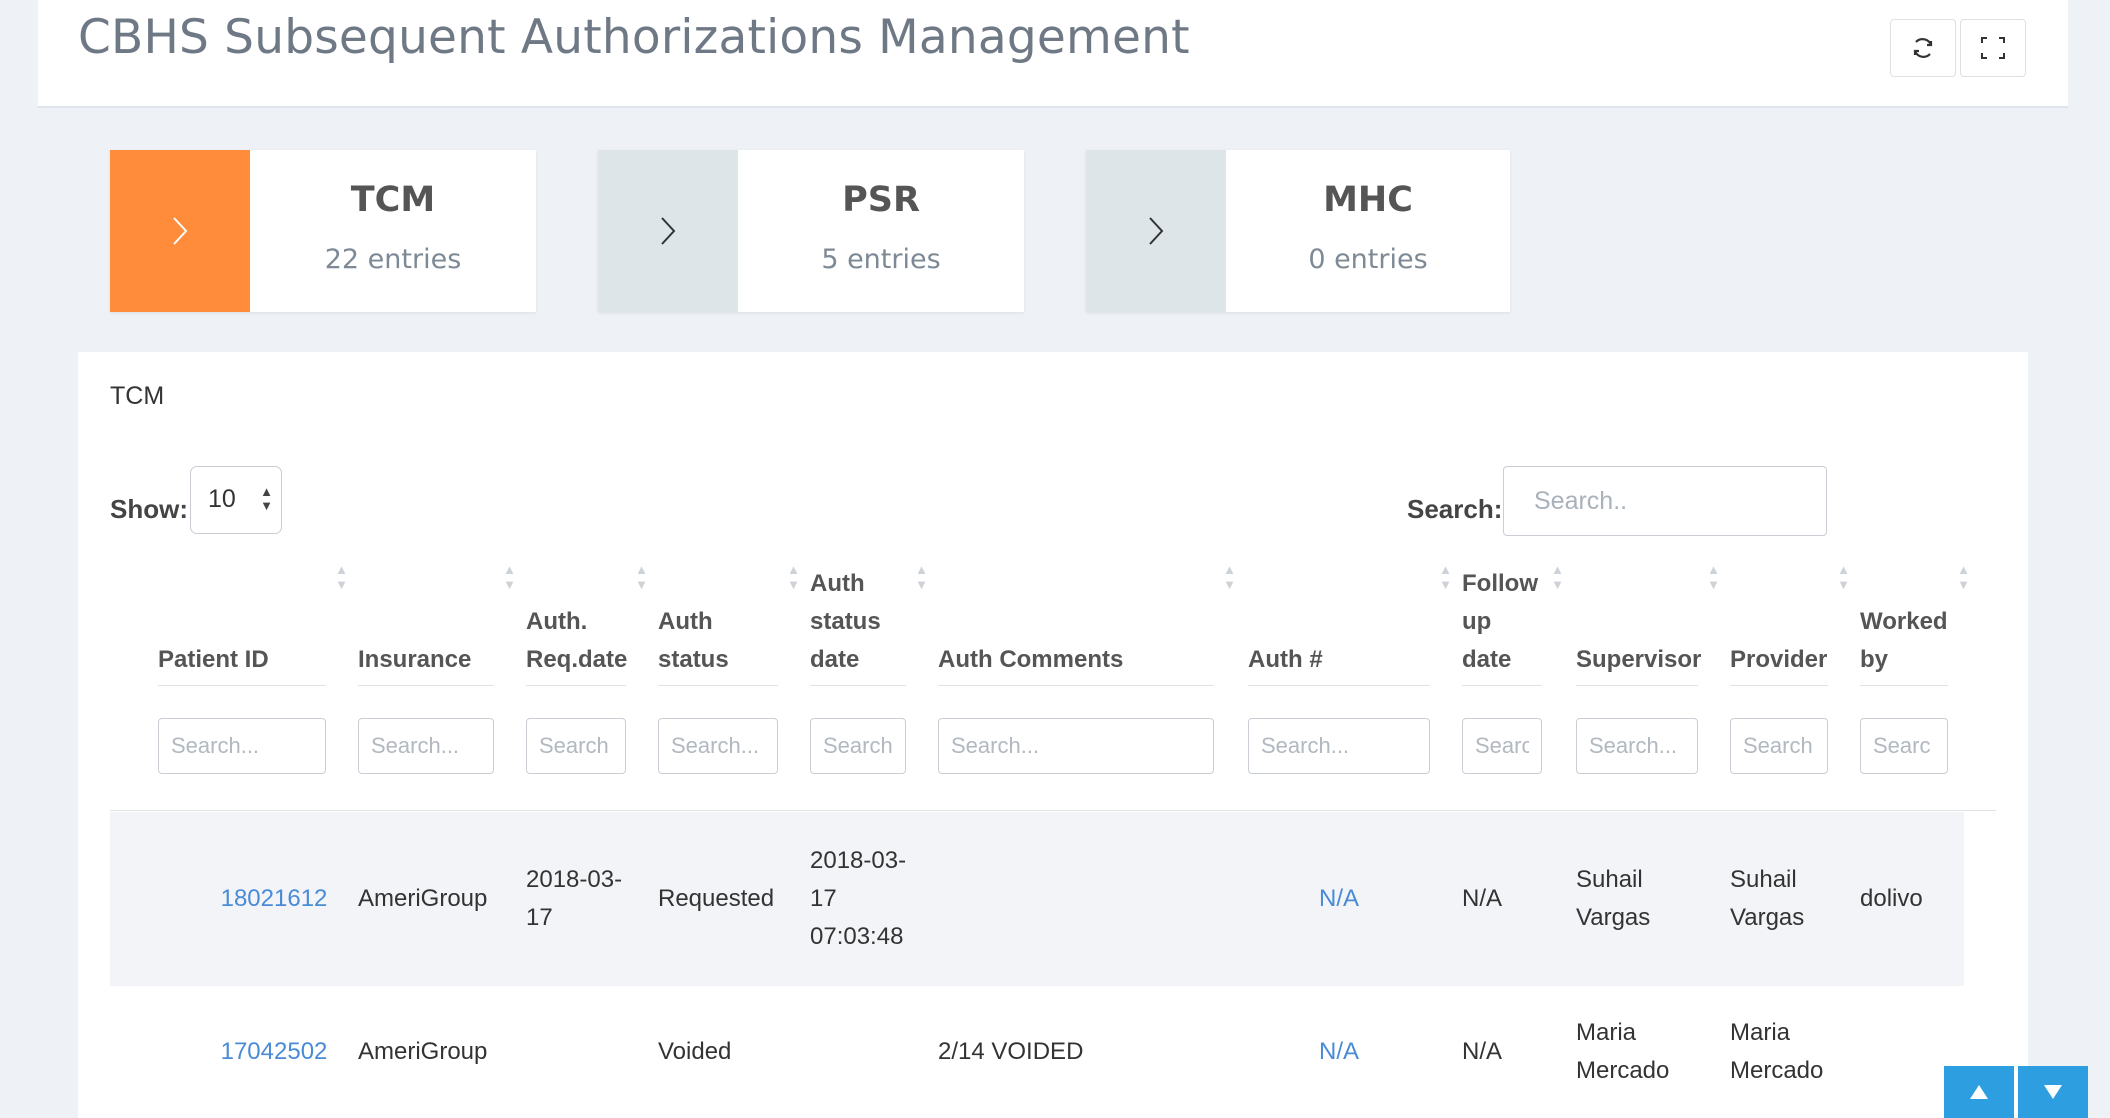  What do you see at coordinates (149, 509) in the screenshot?
I see `show-label: Show:` at bounding box center [149, 509].